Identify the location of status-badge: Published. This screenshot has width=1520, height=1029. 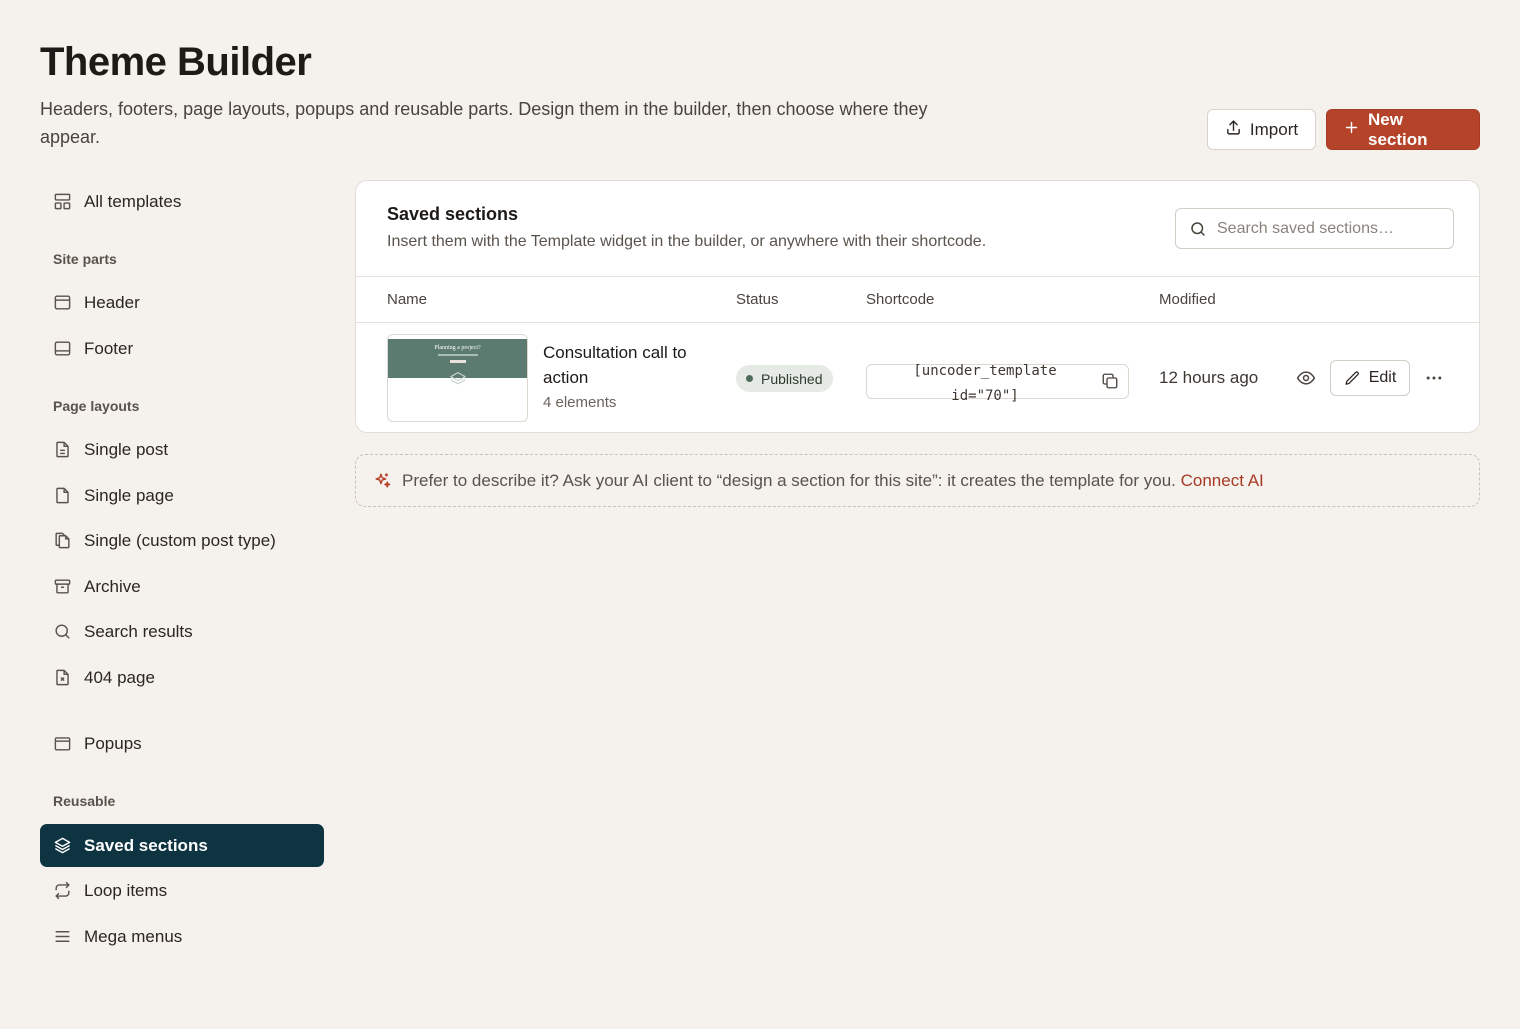
(784, 378).